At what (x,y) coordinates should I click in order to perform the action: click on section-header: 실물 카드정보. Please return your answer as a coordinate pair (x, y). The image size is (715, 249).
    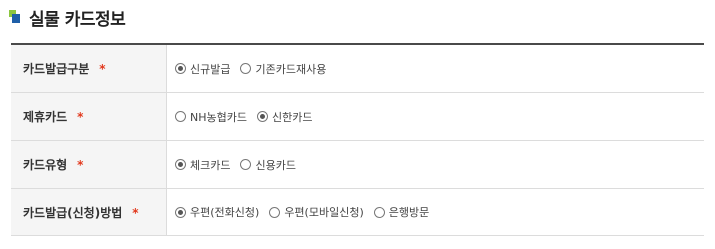
    Looking at the image, I should click on (67, 17).